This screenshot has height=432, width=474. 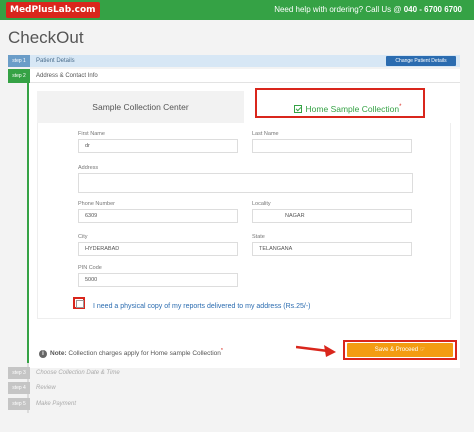 What do you see at coordinates (258, 237) in the screenshot?
I see `state-label: State` at bounding box center [258, 237].